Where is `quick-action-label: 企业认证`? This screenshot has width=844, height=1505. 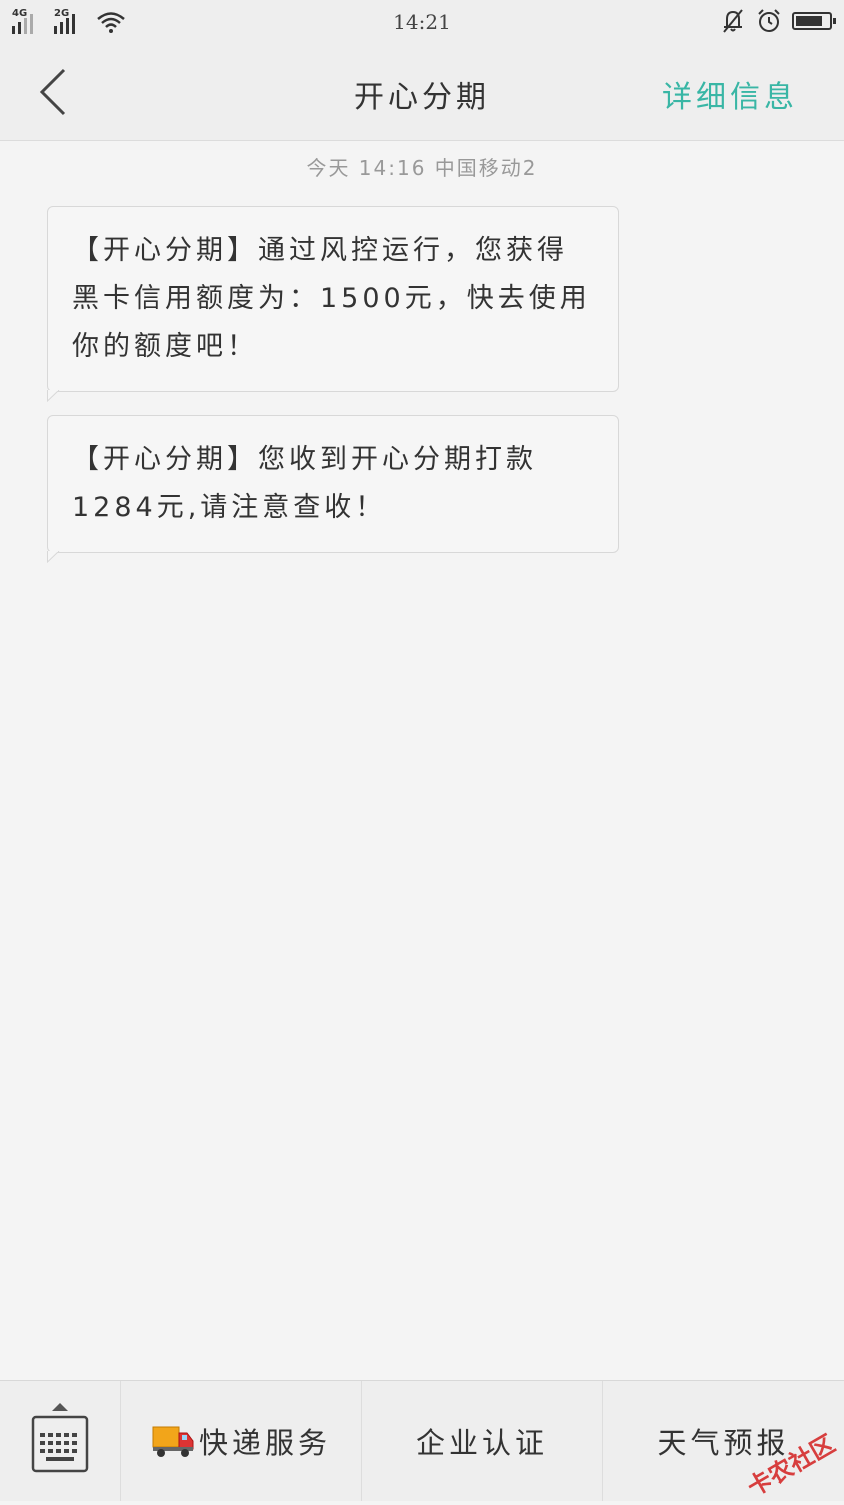 quick-action-label: 企业认证 is located at coordinates (481, 1443).